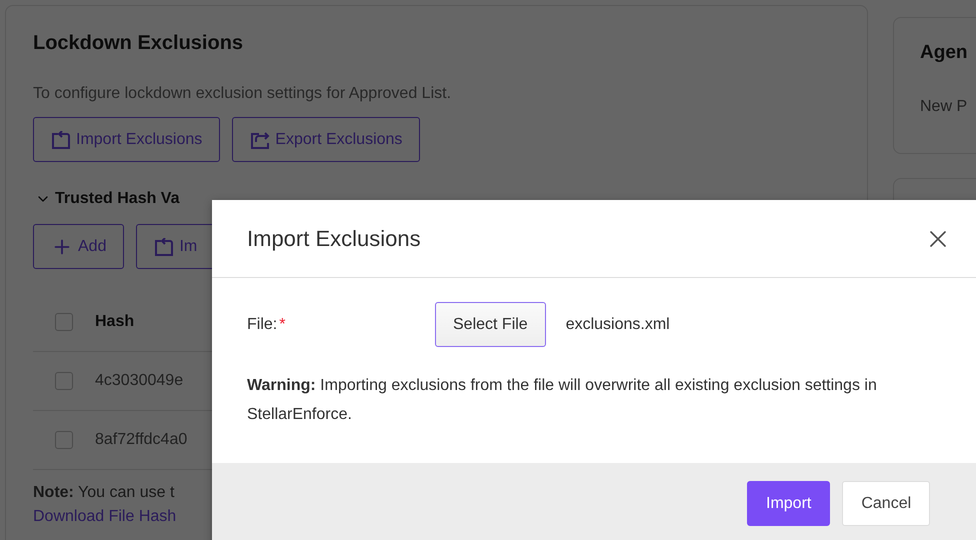  Describe the element at coordinates (886, 503) in the screenshot. I see `cancel-button: Cancel` at that location.